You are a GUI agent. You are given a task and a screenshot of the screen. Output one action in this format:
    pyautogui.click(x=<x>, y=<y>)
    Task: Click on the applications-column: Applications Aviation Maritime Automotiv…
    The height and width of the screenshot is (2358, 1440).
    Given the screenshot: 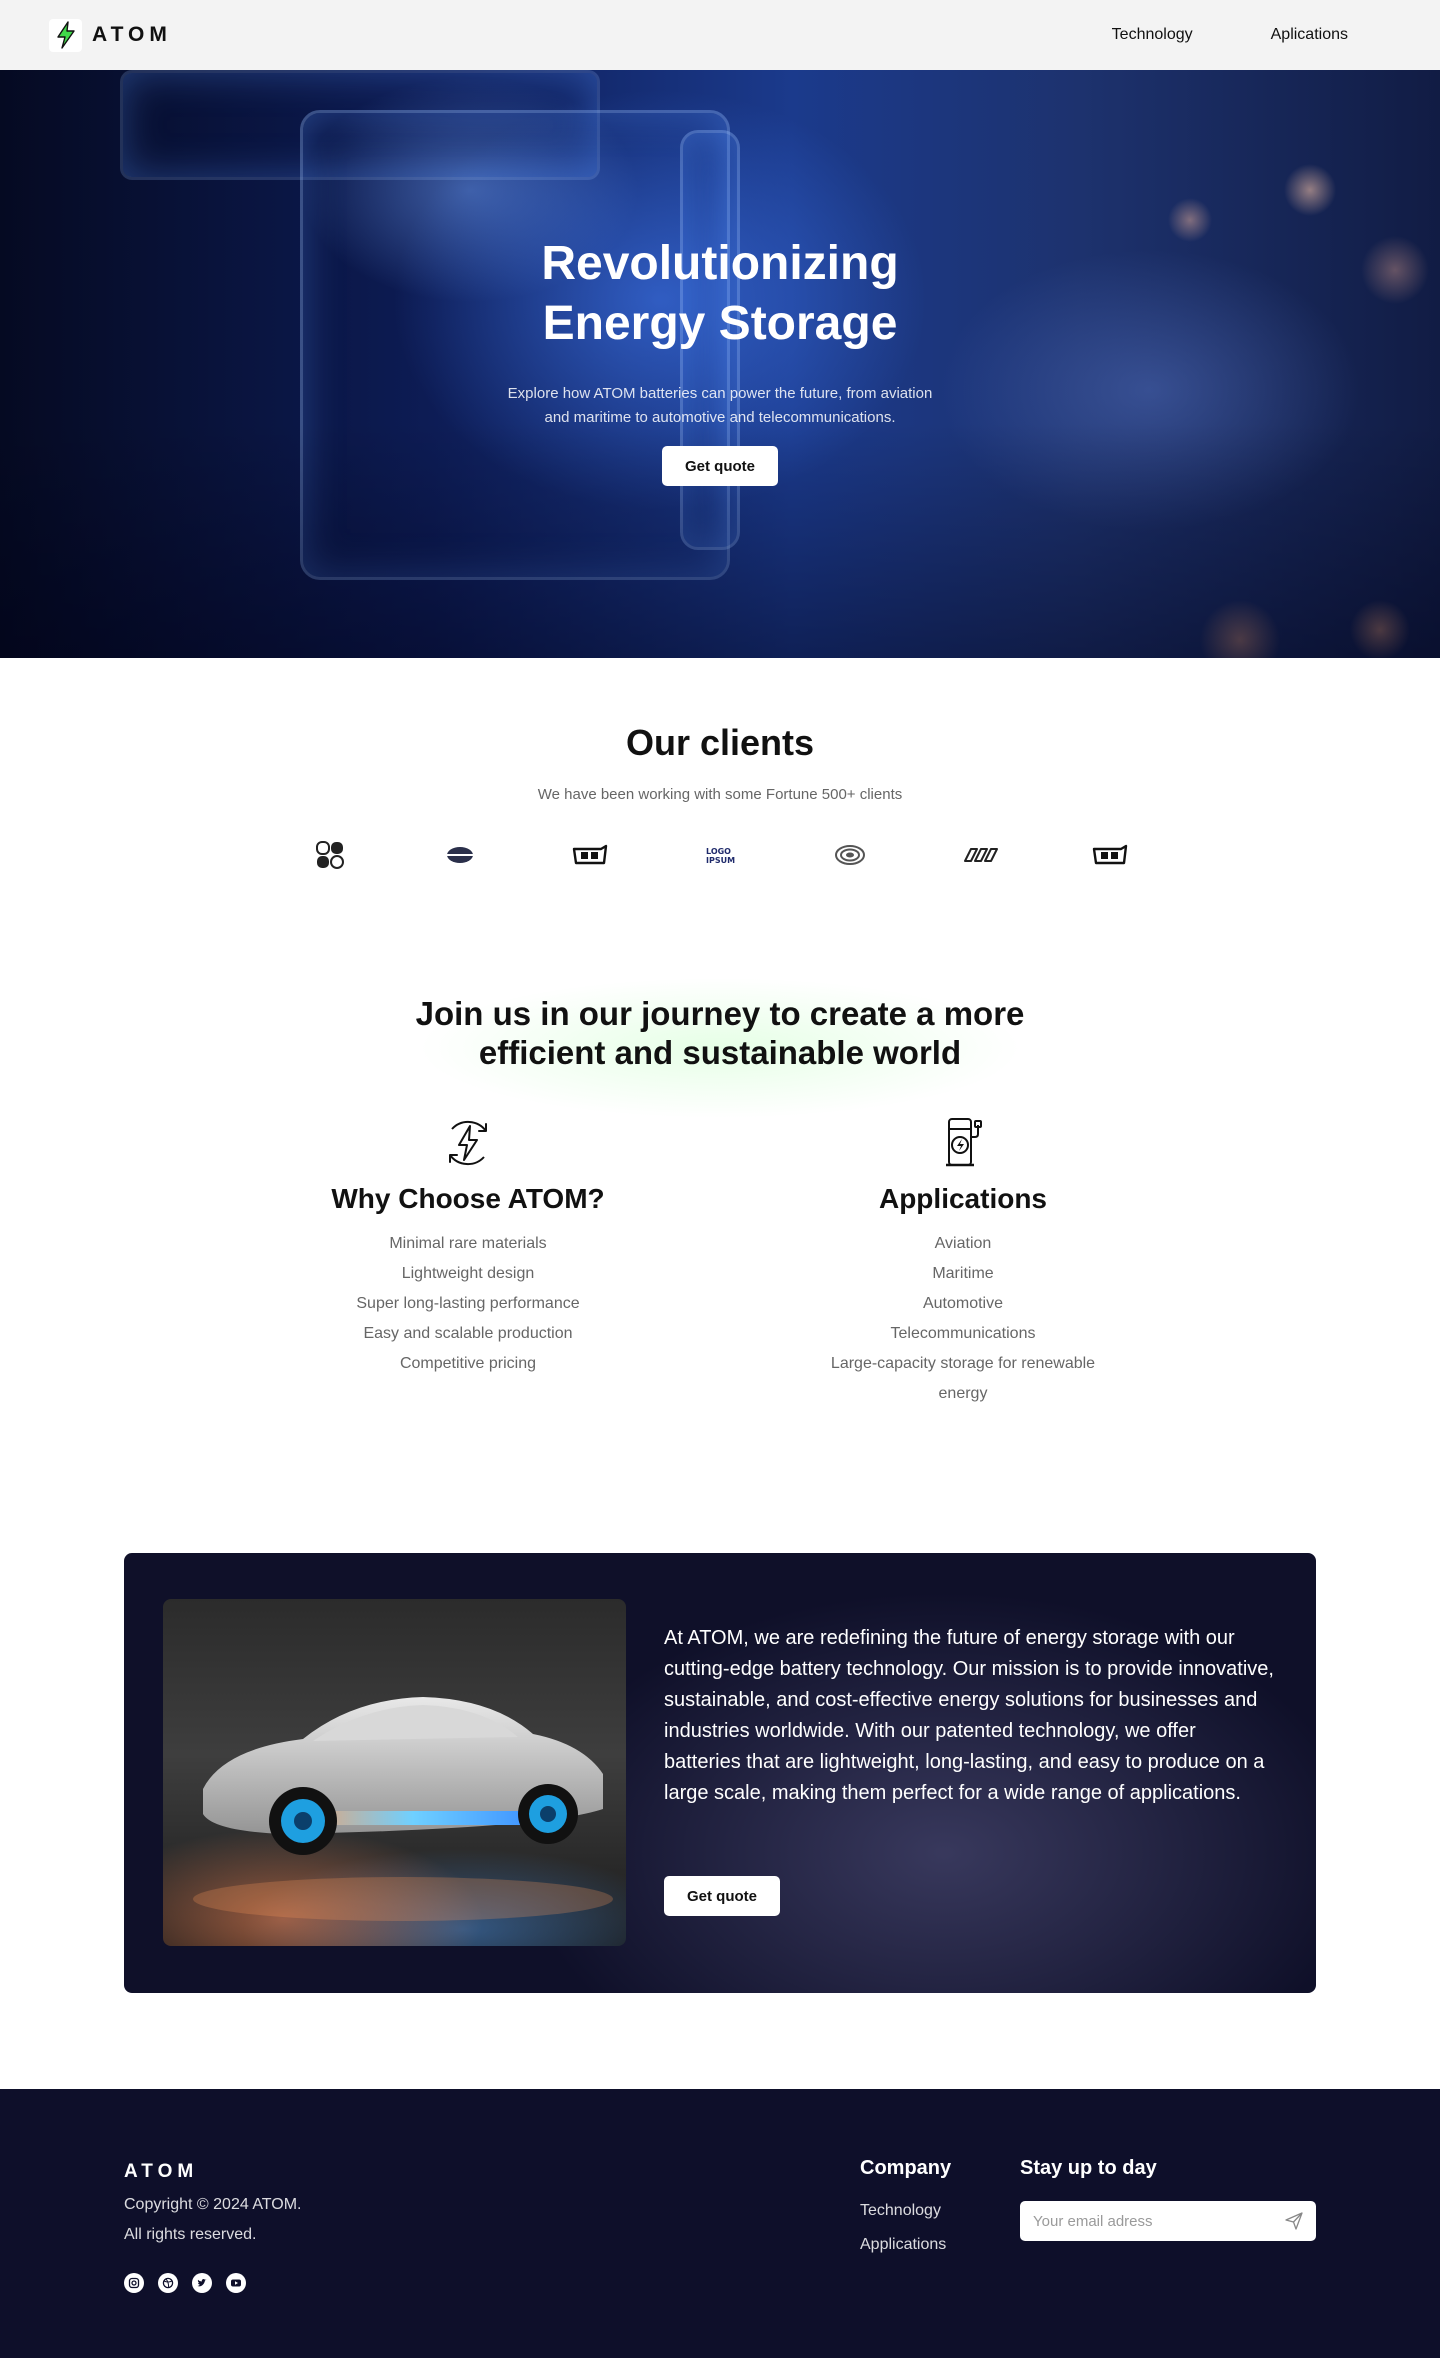 What is the action you would take?
    pyautogui.click(x=963, y=1262)
    